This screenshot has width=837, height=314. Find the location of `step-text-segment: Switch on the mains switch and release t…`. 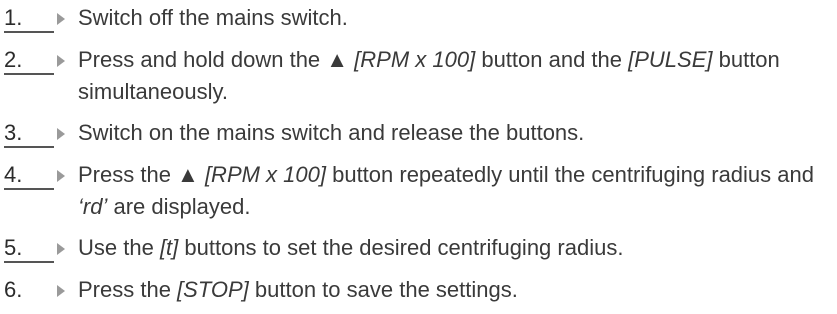

step-text-segment: Switch on the mains switch and release t… is located at coordinates (331, 132).